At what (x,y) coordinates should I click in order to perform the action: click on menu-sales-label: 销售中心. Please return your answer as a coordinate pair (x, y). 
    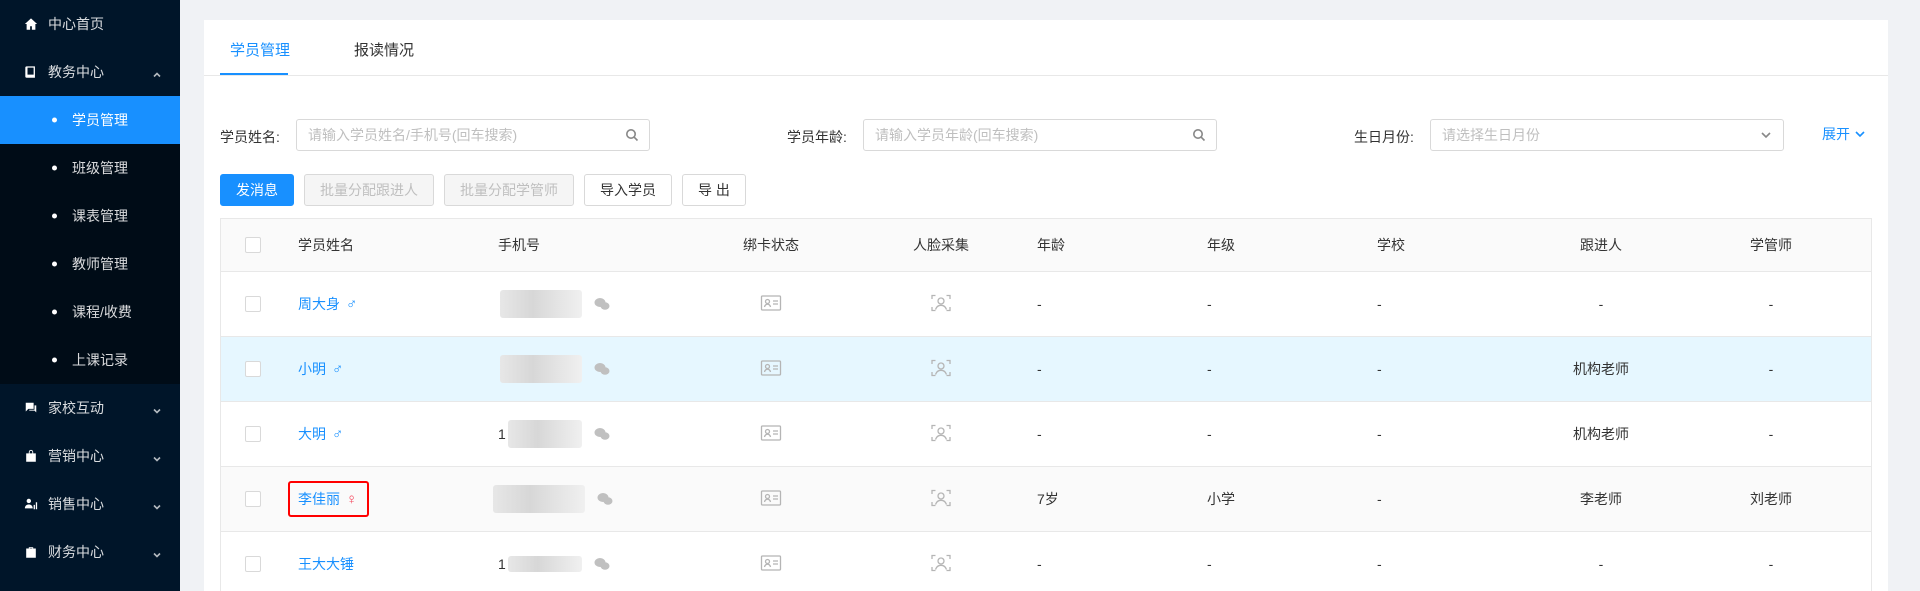
    Looking at the image, I should click on (76, 504).